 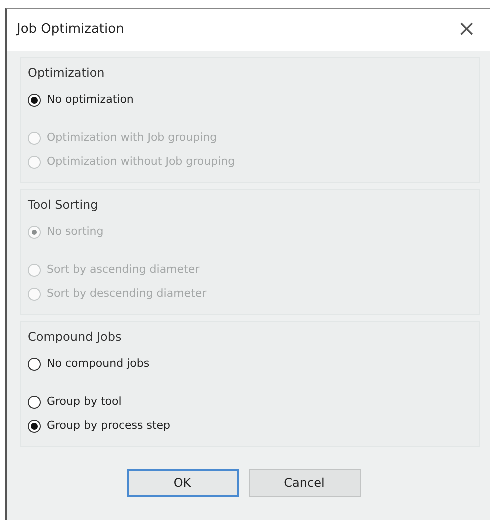 What do you see at coordinates (467, 30) in the screenshot?
I see `close-button: ×` at bounding box center [467, 30].